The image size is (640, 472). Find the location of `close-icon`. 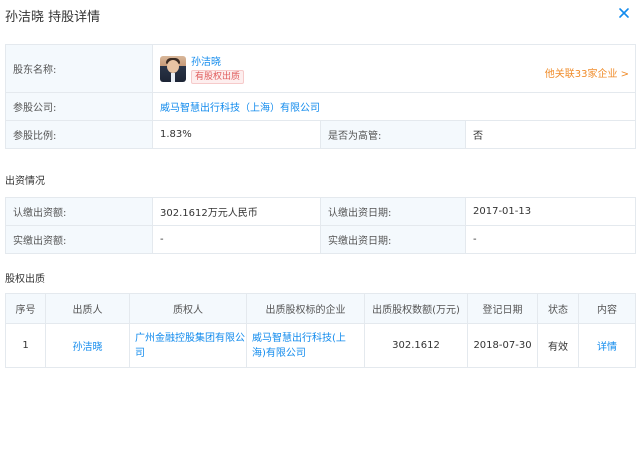

close-icon is located at coordinates (624, 13).